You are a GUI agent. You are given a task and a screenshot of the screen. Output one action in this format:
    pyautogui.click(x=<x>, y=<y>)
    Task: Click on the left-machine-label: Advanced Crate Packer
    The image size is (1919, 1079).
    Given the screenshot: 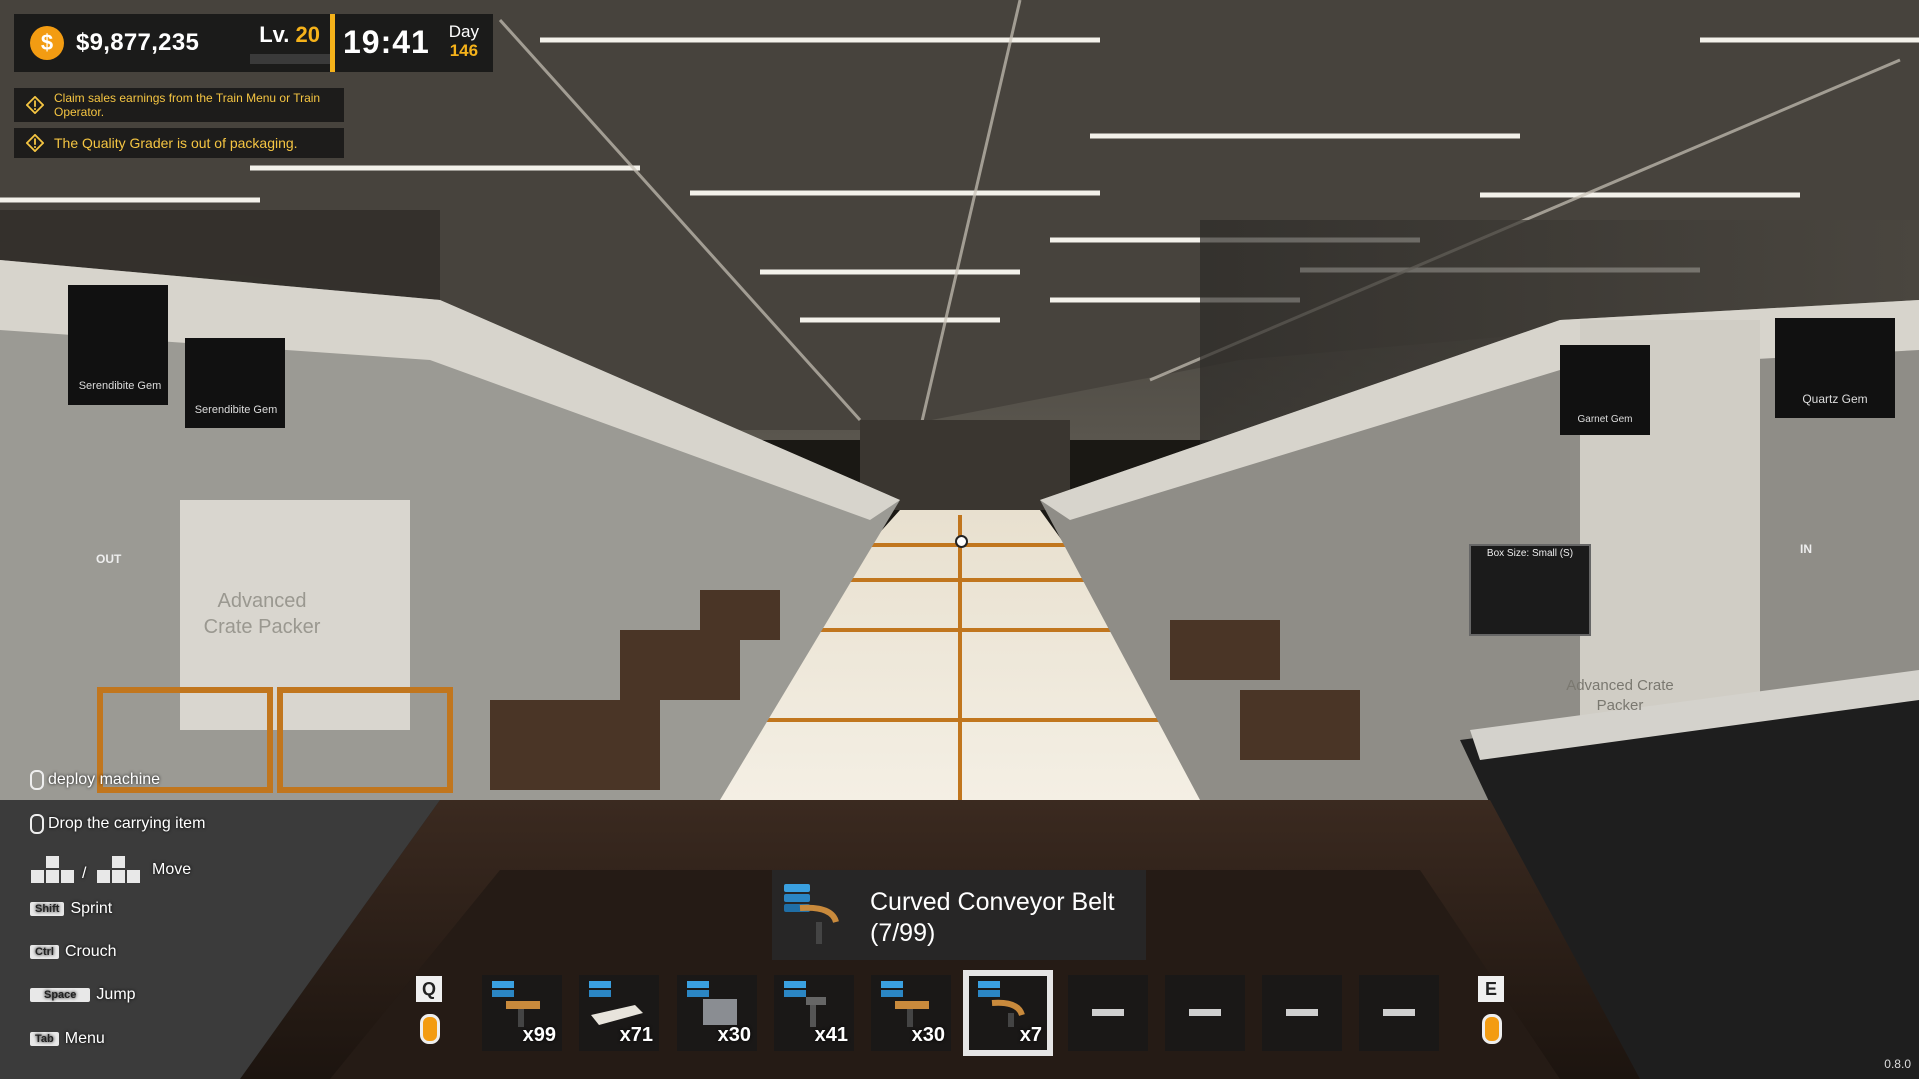 What is the action you would take?
    pyautogui.click(x=262, y=614)
    